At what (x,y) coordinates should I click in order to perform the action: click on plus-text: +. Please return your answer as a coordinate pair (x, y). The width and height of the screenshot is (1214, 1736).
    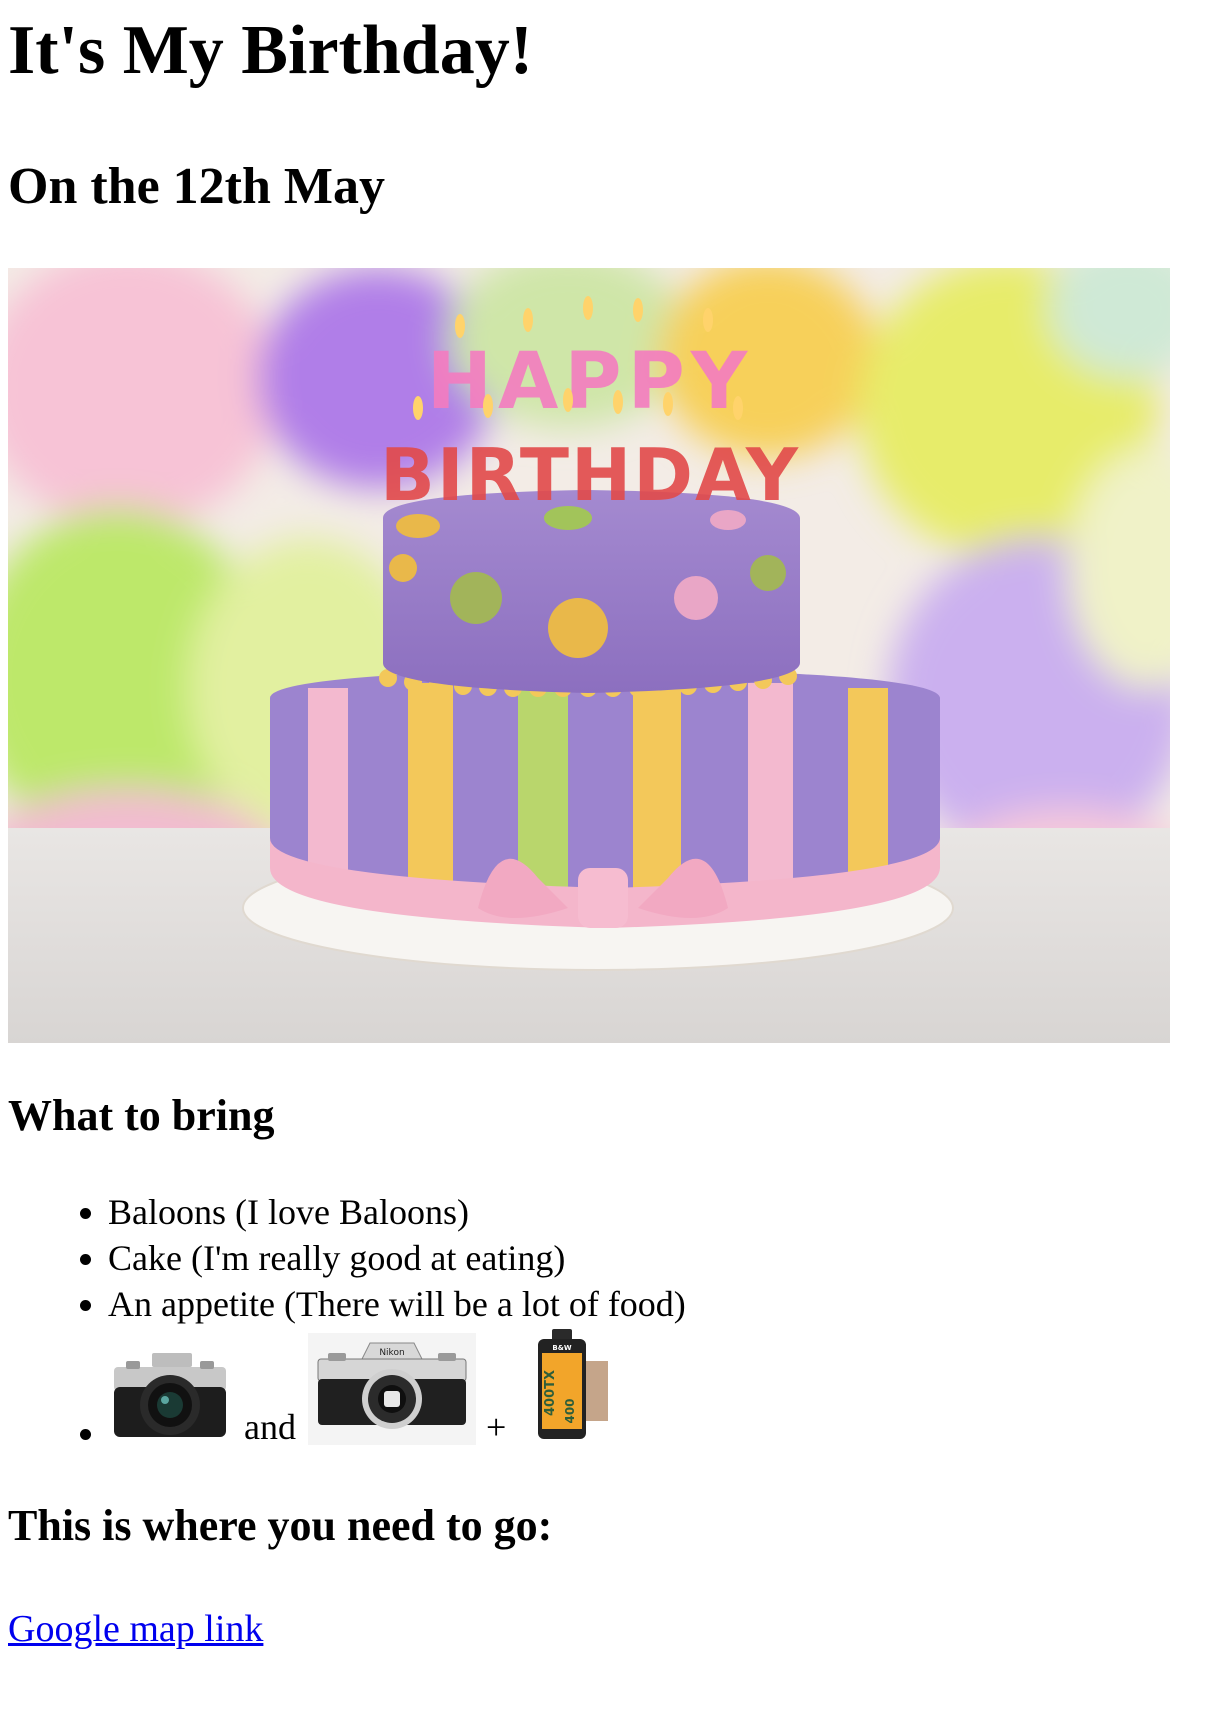
    Looking at the image, I should click on (496, 1427).